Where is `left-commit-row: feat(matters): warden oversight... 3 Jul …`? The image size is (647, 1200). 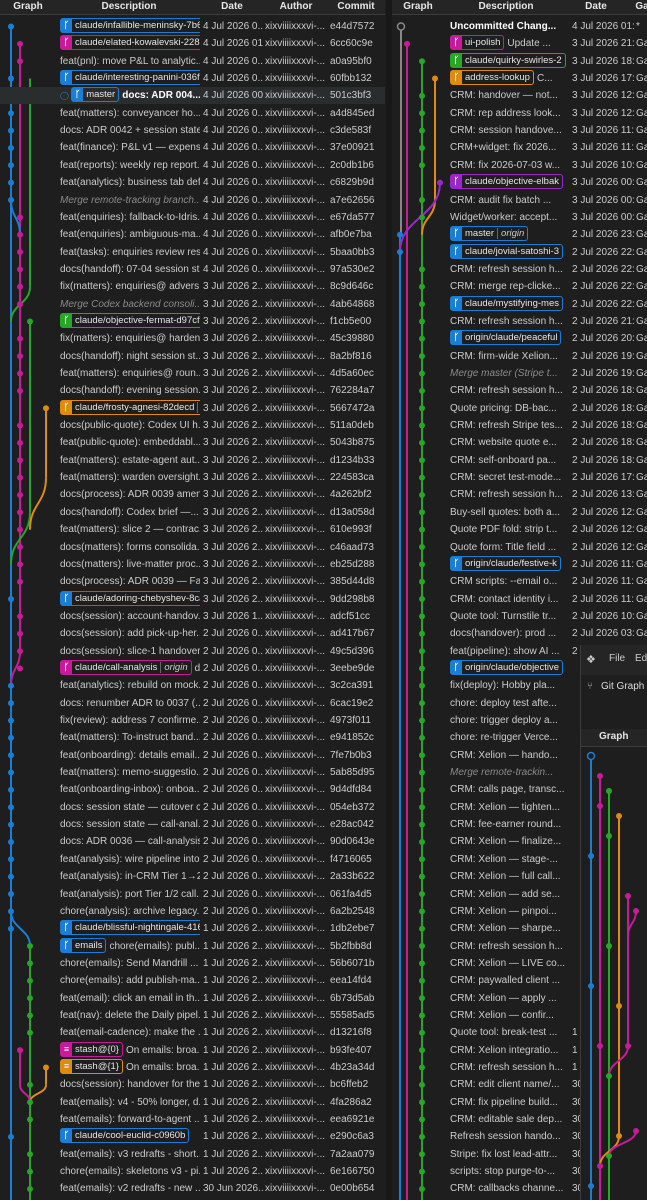 left-commit-row: feat(matters): warden oversight... 3 Jul … is located at coordinates (192, 477).